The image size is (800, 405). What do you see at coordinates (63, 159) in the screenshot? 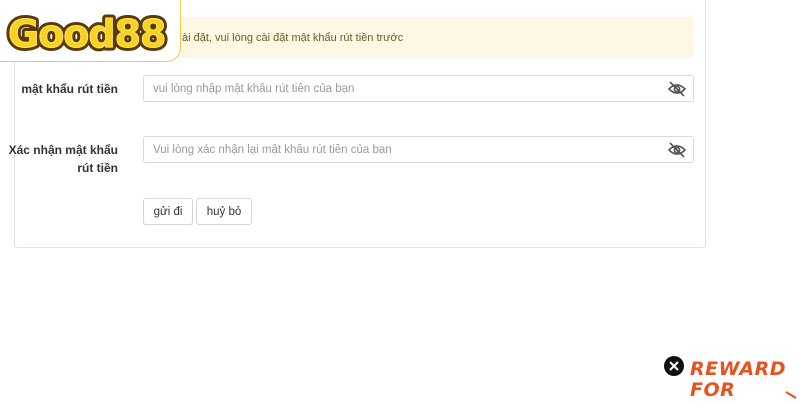
I see `confirm-password-label: Xác nhận mật khẩu rút tiền` at bounding box center [63, 159].